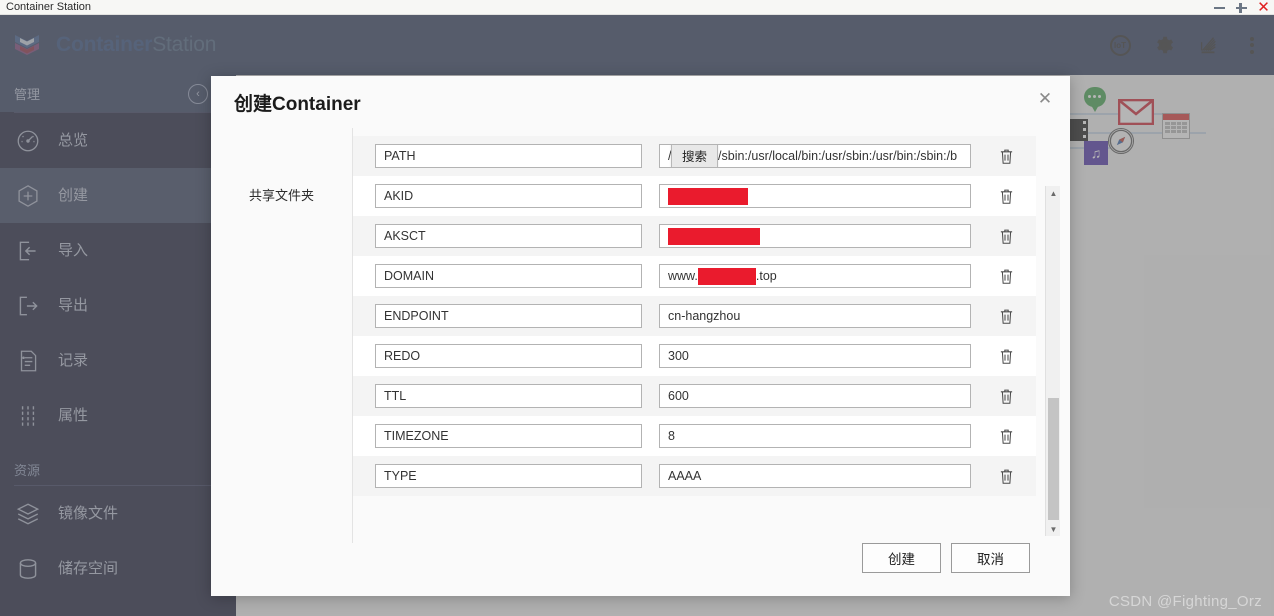 The image size is (1274, 616). What do you see at coordinates (640, 569) in the screenshot?
I see `dialog-footer: 创建 取消` at bounding box center [640, 569].